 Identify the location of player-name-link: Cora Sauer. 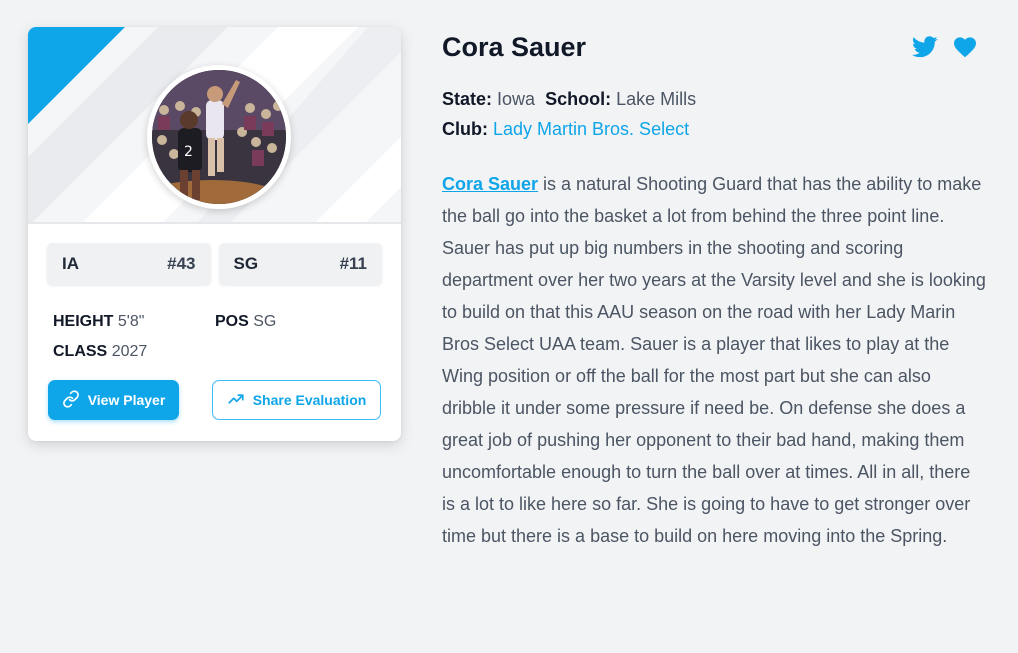
(490, 184).